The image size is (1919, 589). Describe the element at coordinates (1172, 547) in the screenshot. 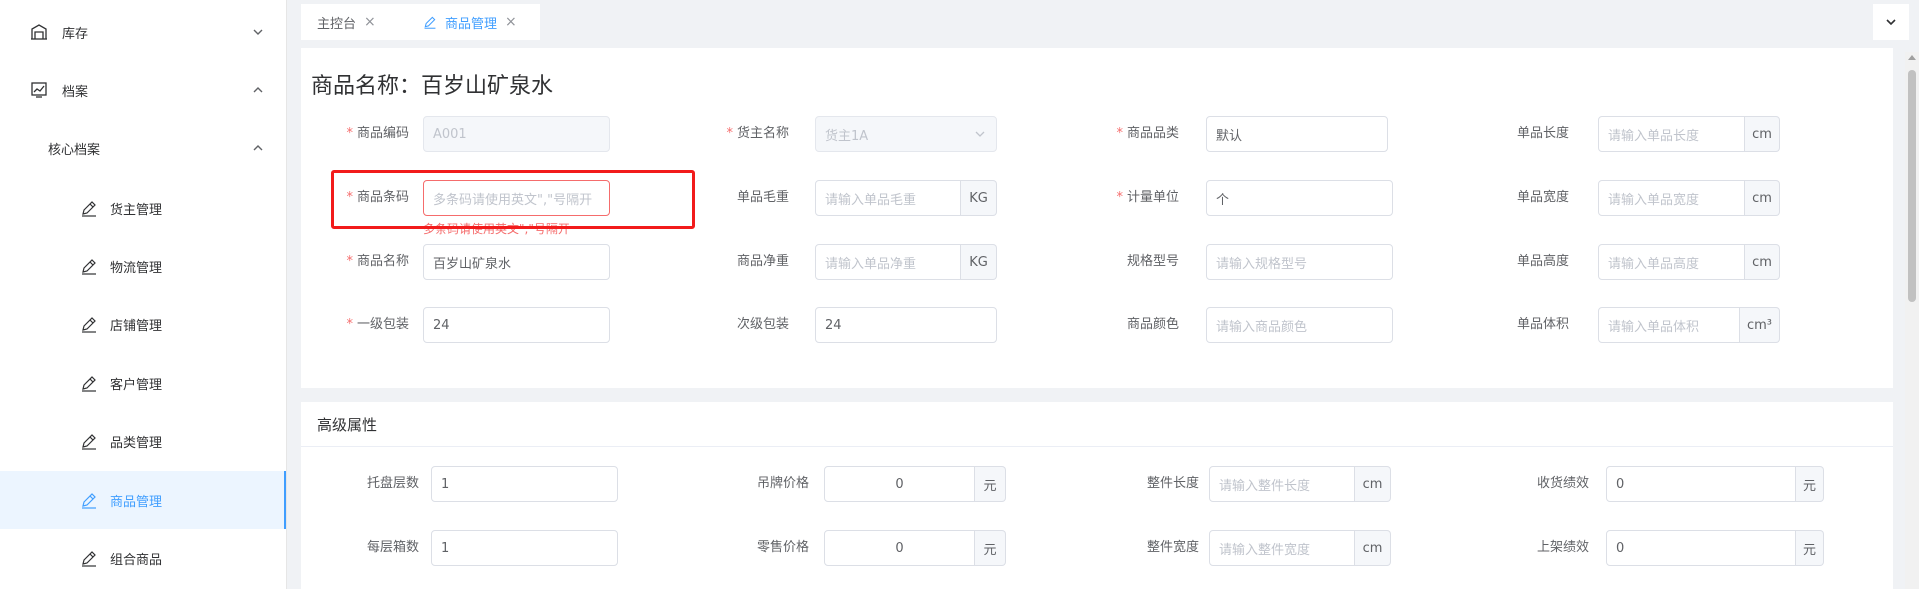

I see `field-label: 整件宽度` at that location.